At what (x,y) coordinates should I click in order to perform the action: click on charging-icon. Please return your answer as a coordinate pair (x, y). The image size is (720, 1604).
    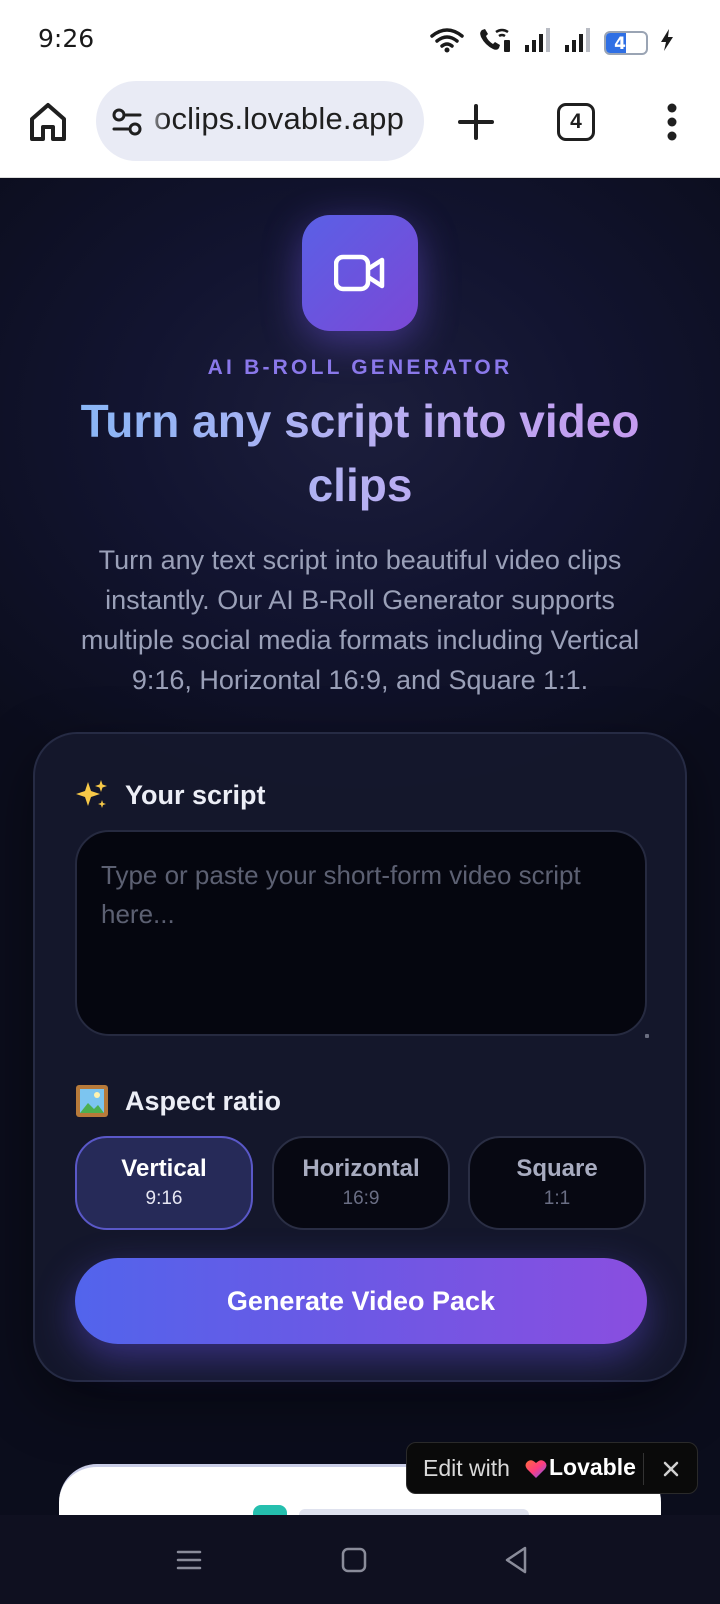
    Looking at the image, I should click on (667, 42).